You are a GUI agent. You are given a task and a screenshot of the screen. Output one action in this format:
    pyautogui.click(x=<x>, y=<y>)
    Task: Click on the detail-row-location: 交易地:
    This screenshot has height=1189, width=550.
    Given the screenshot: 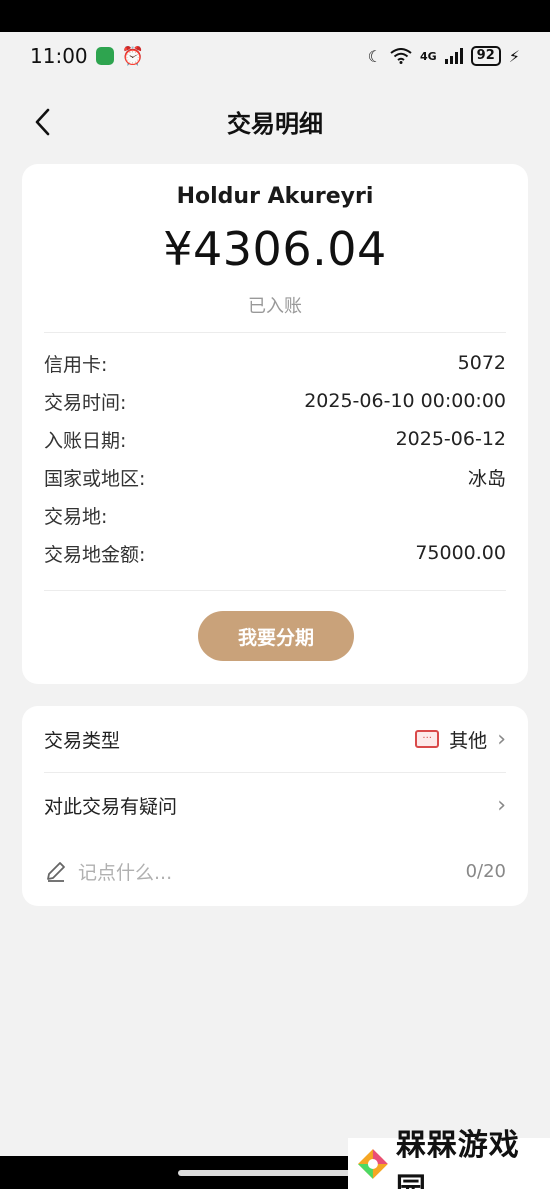 What is the action you would take?
    pyautogui.click(x=275, y=515)
    